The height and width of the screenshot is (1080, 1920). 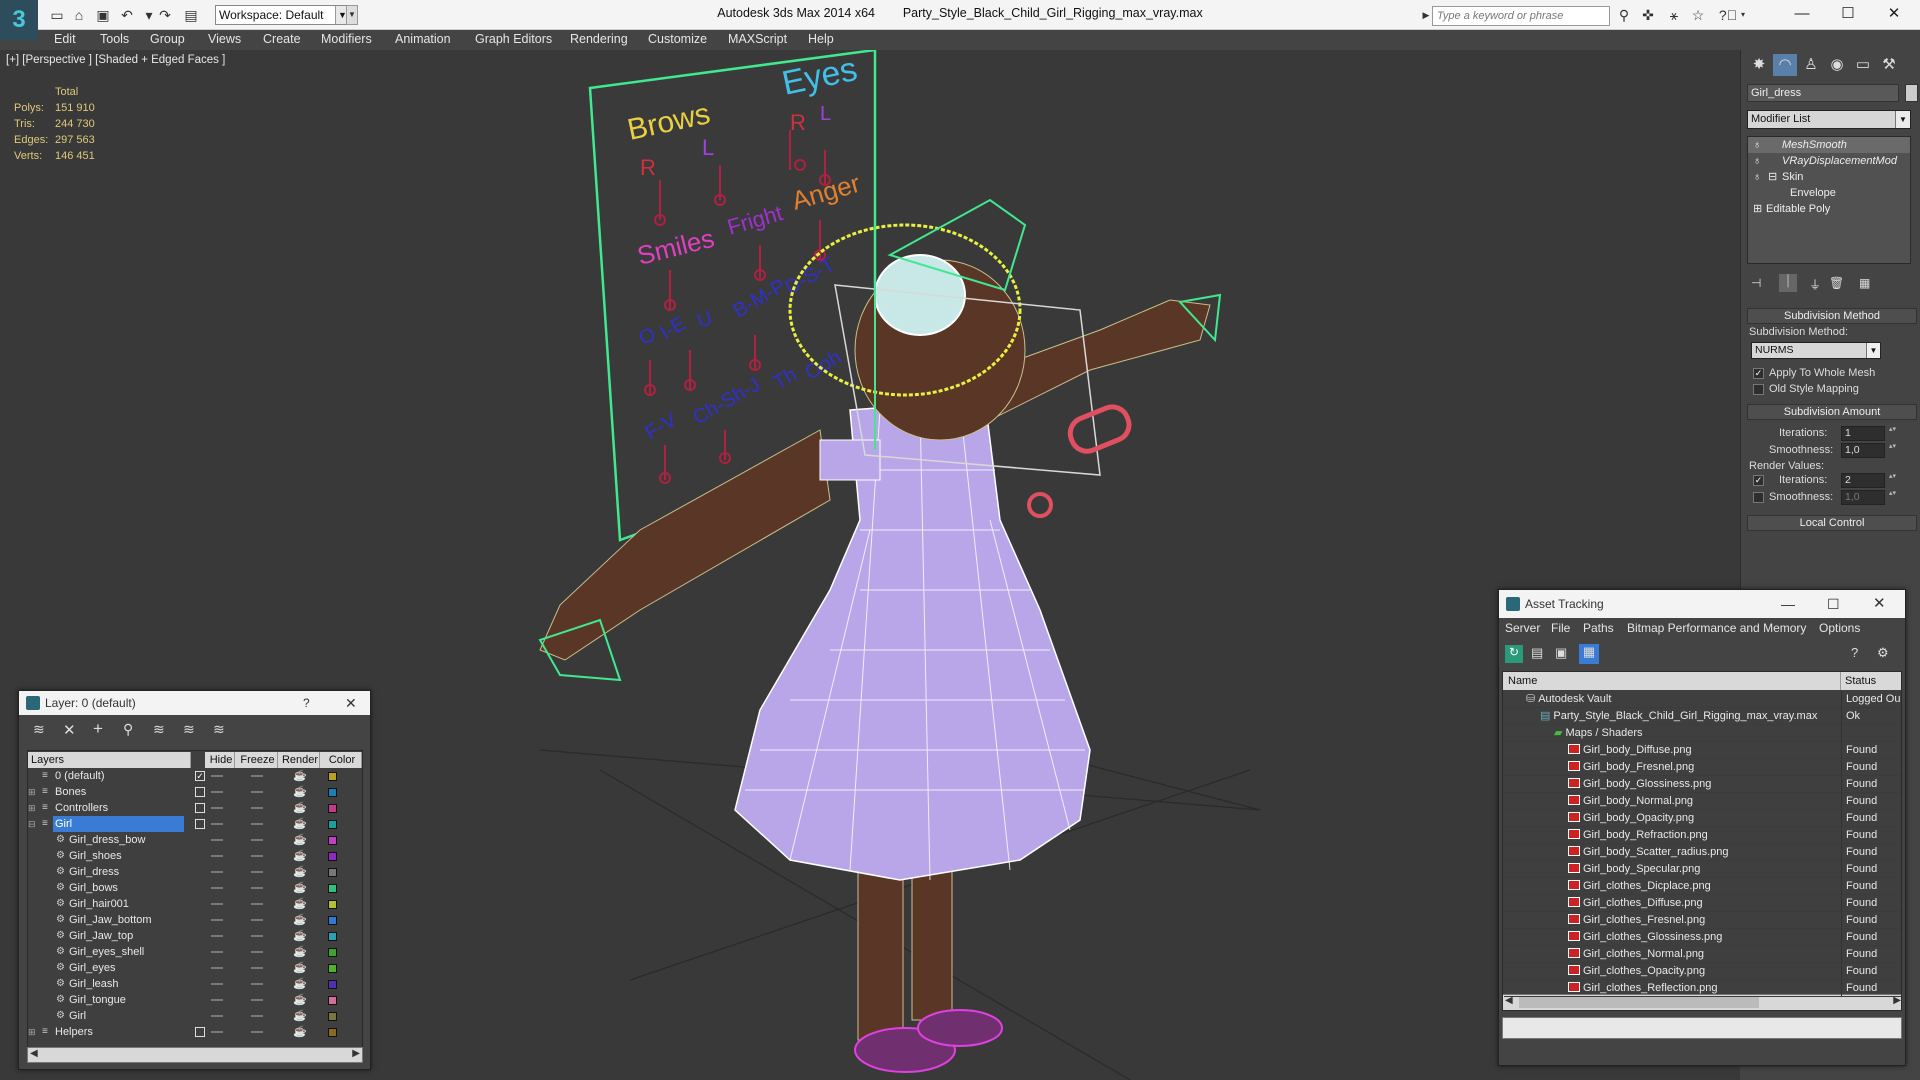 What do you see at coordinates (125, 904) in the screenshot?
I see `layer-name: Girl_hair001` at bounding box center [125, 904].